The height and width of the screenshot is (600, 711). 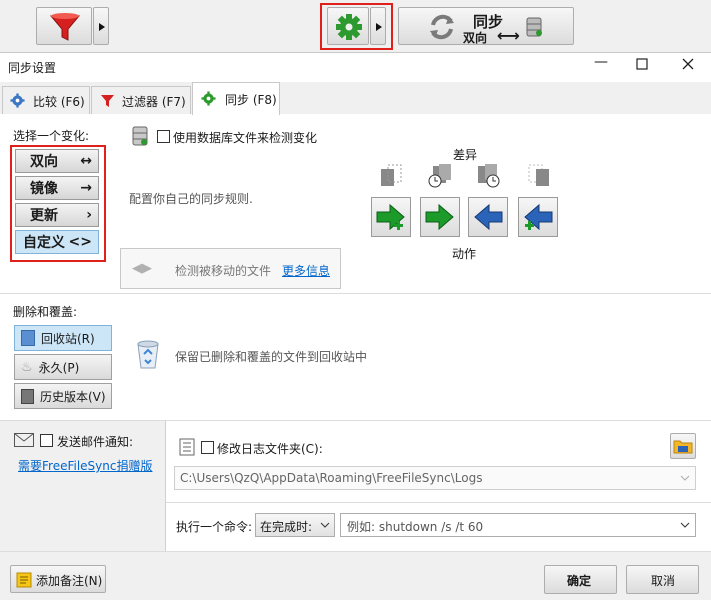 What do you see at coordinates (475, 38) in the screenshot?
I see `sync-variant-label: 双向` at bounding box center [475, 38].